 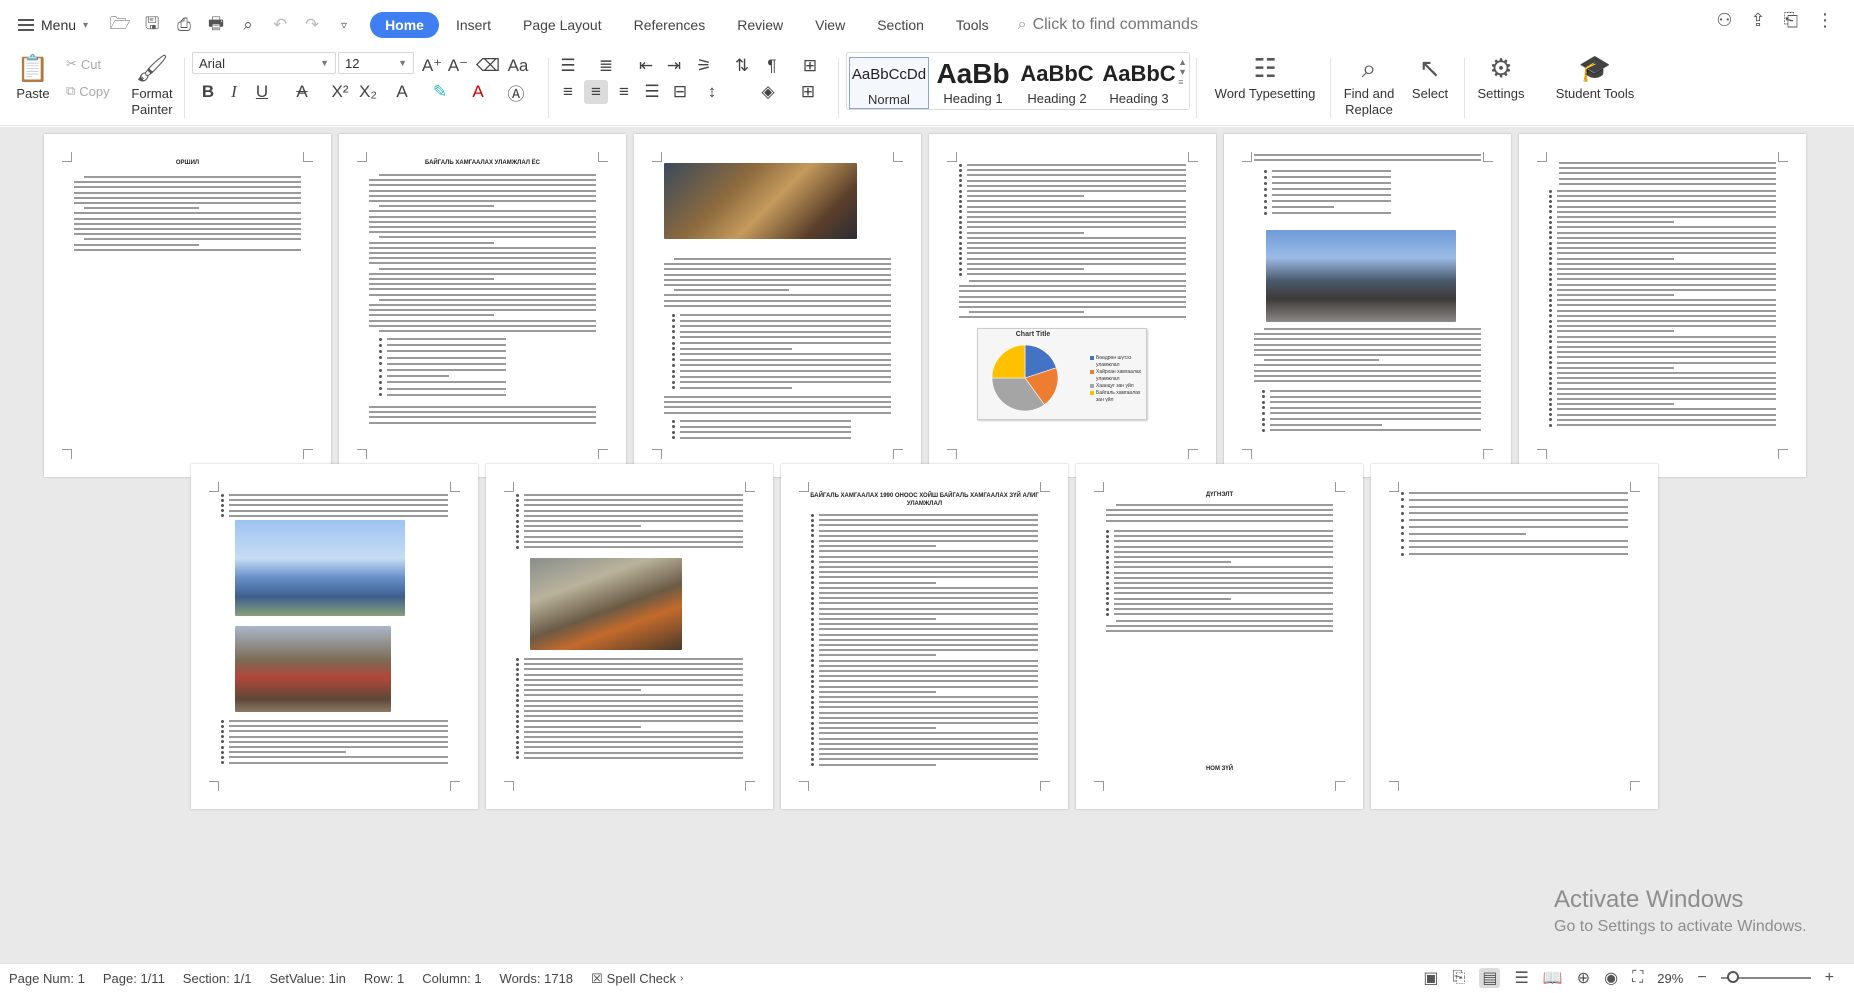 What do you see at coordinates (49, 25) in the screenshot?
I see `menu-button: Menu ▾` at bounding box center [49, 25].